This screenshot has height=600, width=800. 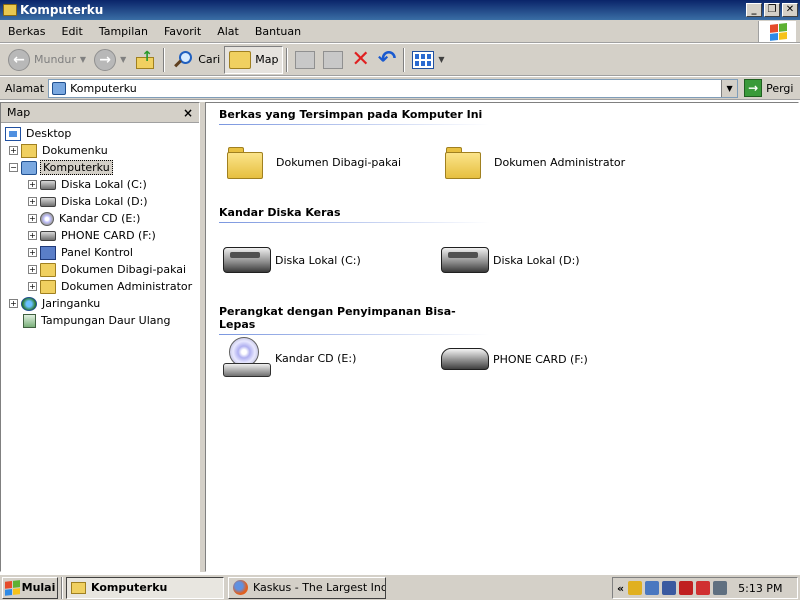 What do you see at coordinates (196, 60) in the screenshot?
I see `search-button: Cari` at bounding box center [196, 60].